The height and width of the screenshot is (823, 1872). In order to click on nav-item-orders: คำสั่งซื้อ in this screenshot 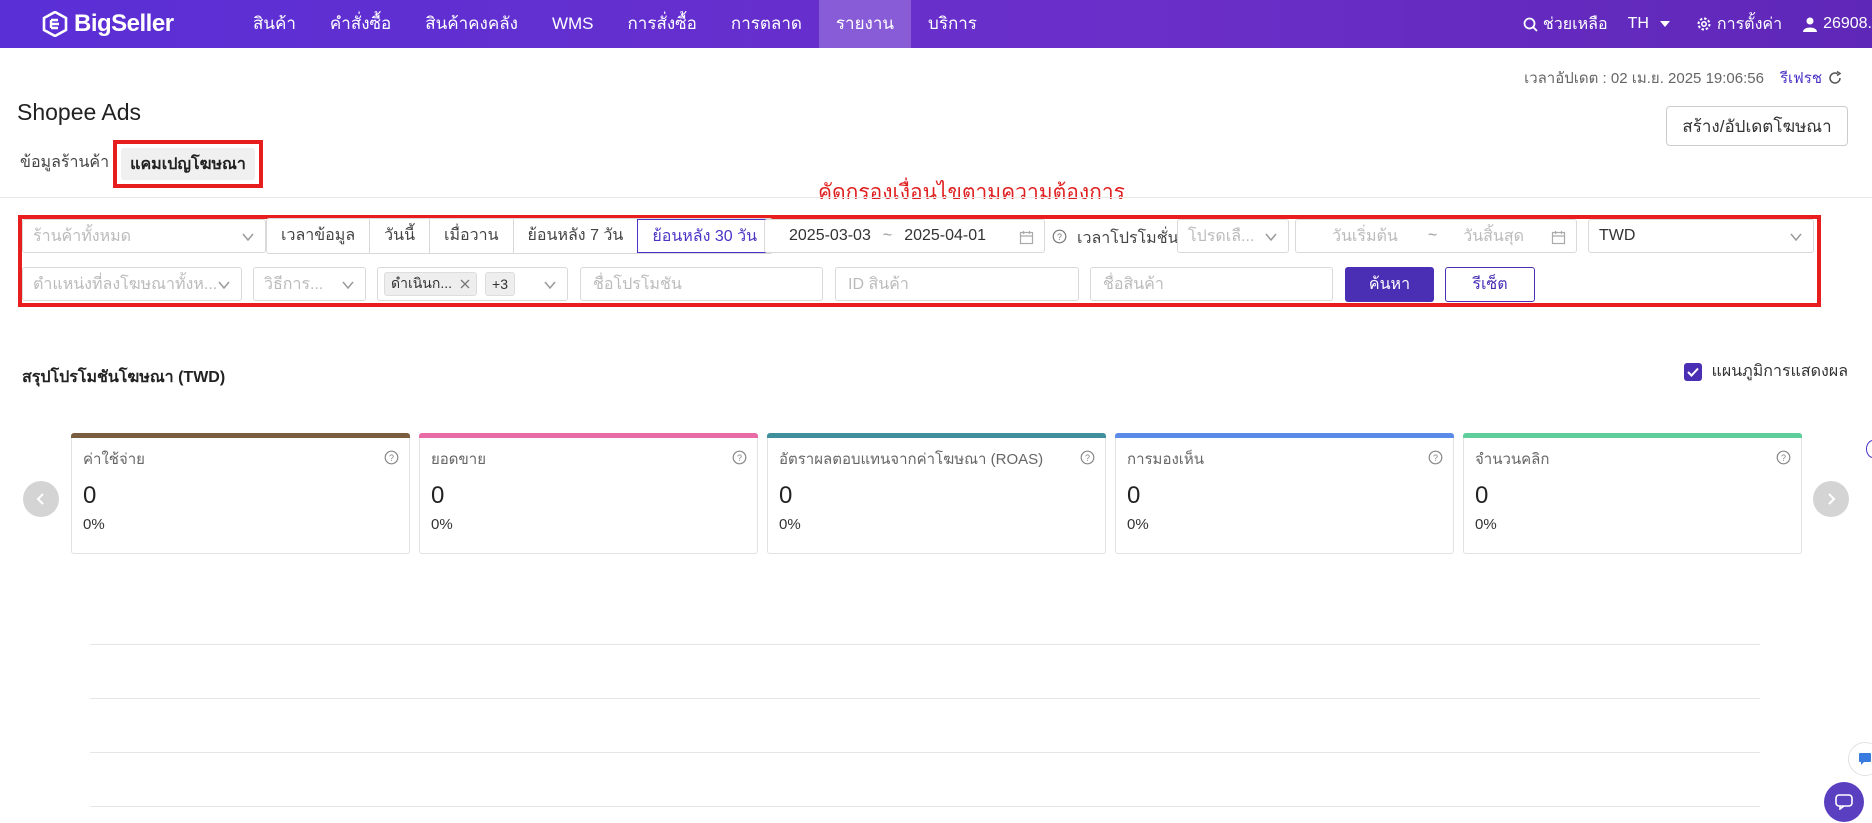, I will do `click(360, 24)`.